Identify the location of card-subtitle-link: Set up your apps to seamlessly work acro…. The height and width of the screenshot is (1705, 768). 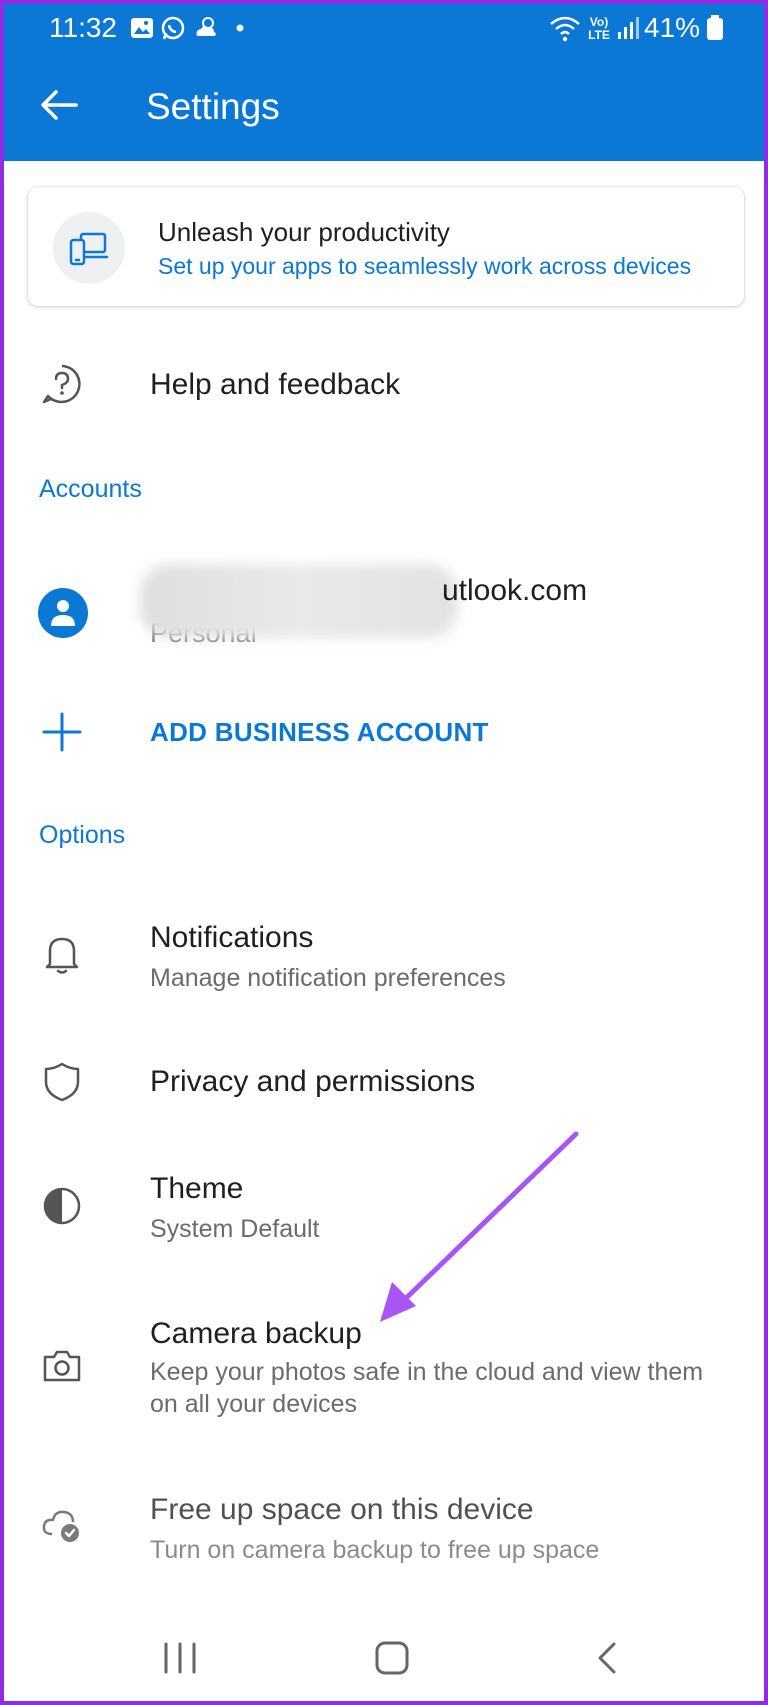
(424, 266).